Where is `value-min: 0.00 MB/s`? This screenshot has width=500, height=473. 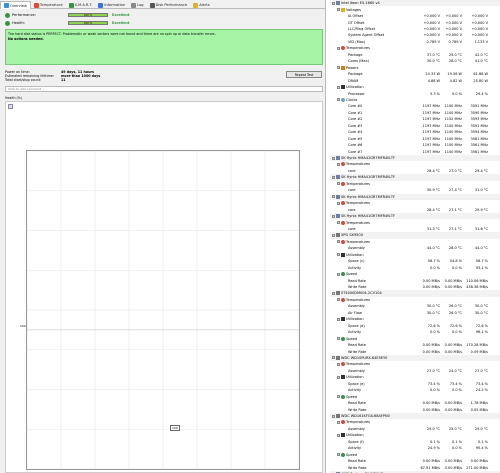 value-min: 0.00 MB/s is located at coordinates (453, 403).